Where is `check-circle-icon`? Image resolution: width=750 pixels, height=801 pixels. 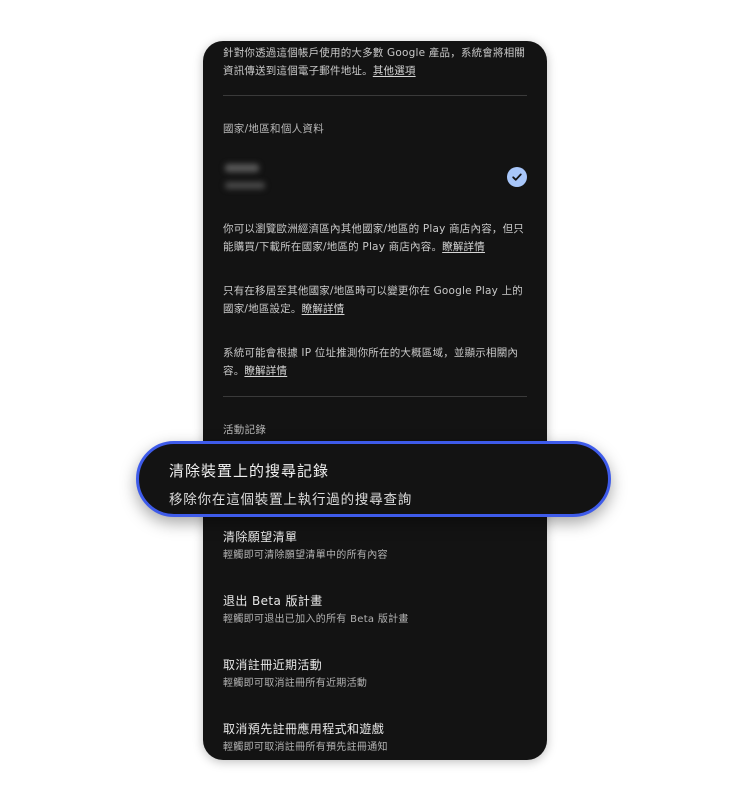 check-circle-icon is located at coordinates (517, 177).